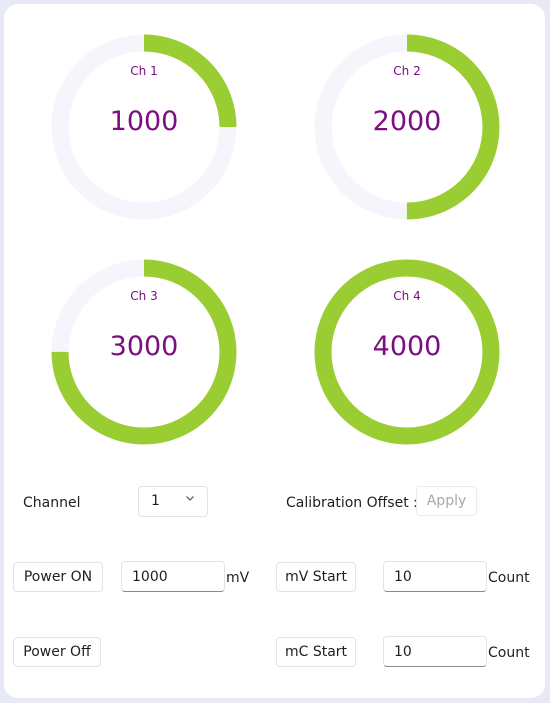  Describe the element at coordinates (407, 71) in the screenshot. I see `gauge-channel-label: Ch 2` at that location.